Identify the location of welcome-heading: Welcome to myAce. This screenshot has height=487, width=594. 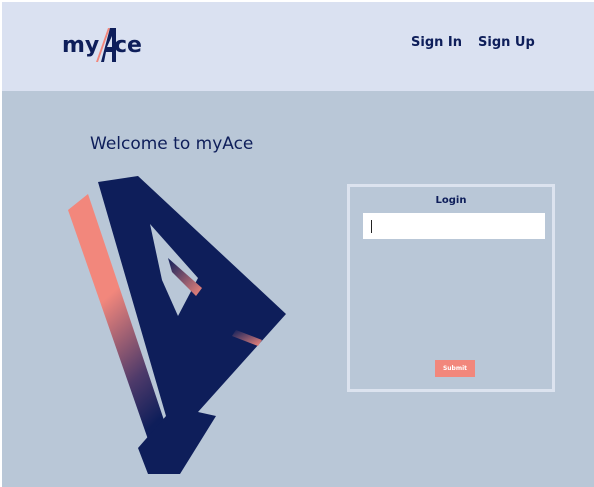
(172, 144).